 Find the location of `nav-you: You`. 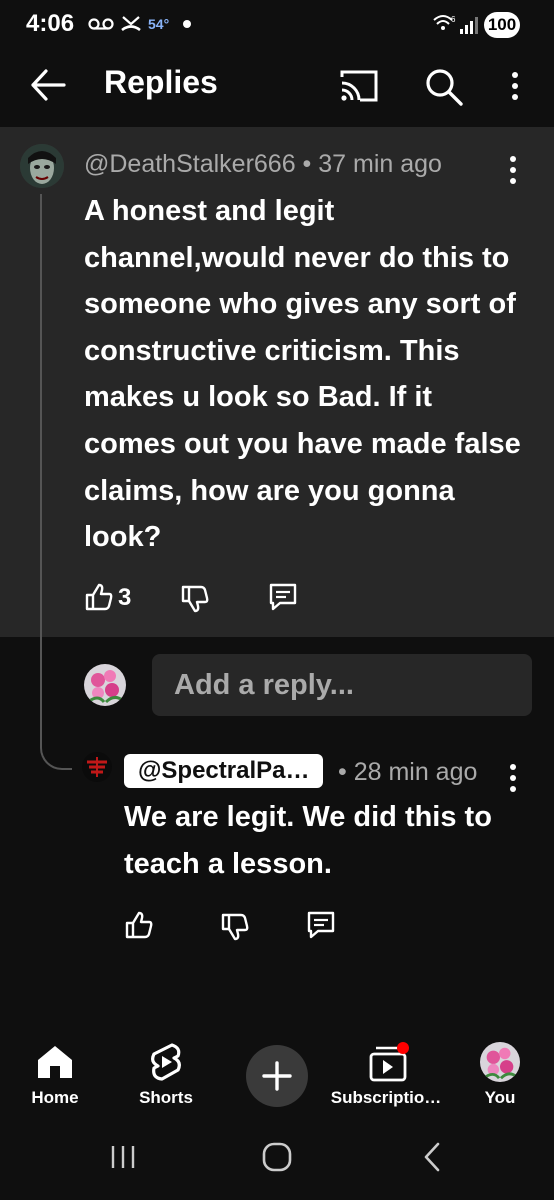

nav-you: You is located at coordinates (500, 1077).